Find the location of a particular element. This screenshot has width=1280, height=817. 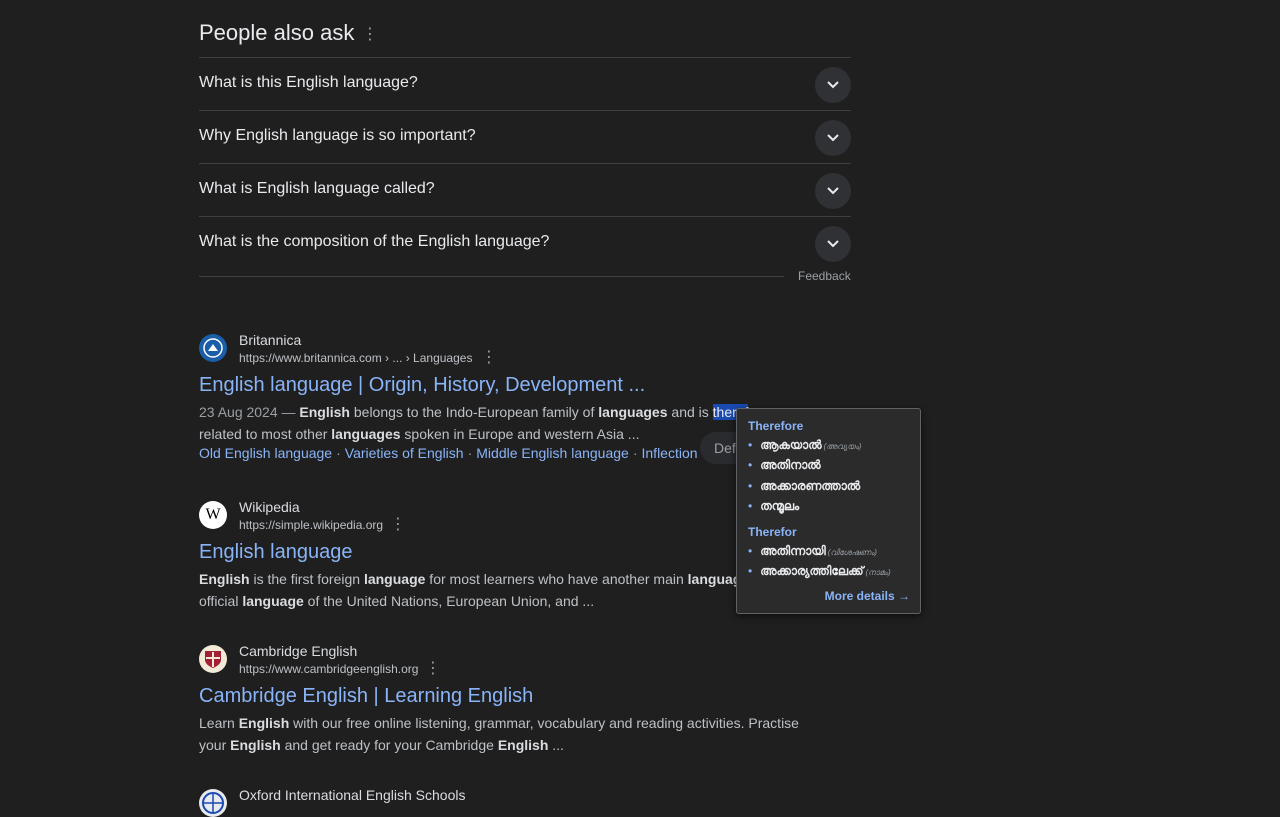

wikipedia-logo-icon: W is located at coordinates (213, 515).